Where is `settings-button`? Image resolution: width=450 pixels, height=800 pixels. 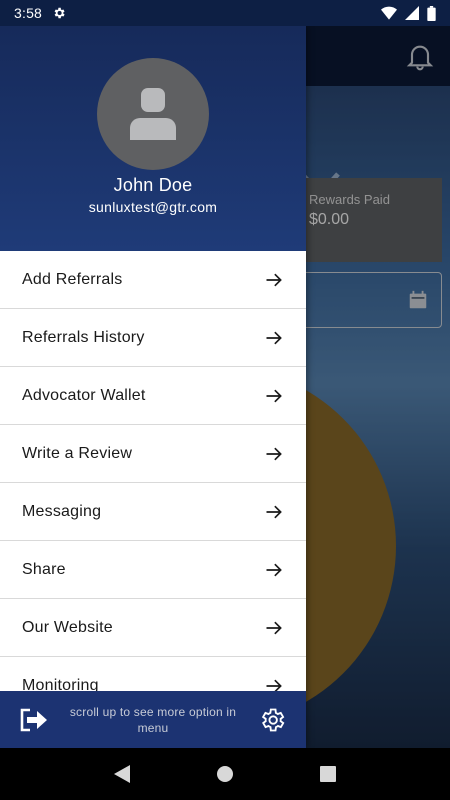
settings-button is located at coordinates (272, 720).